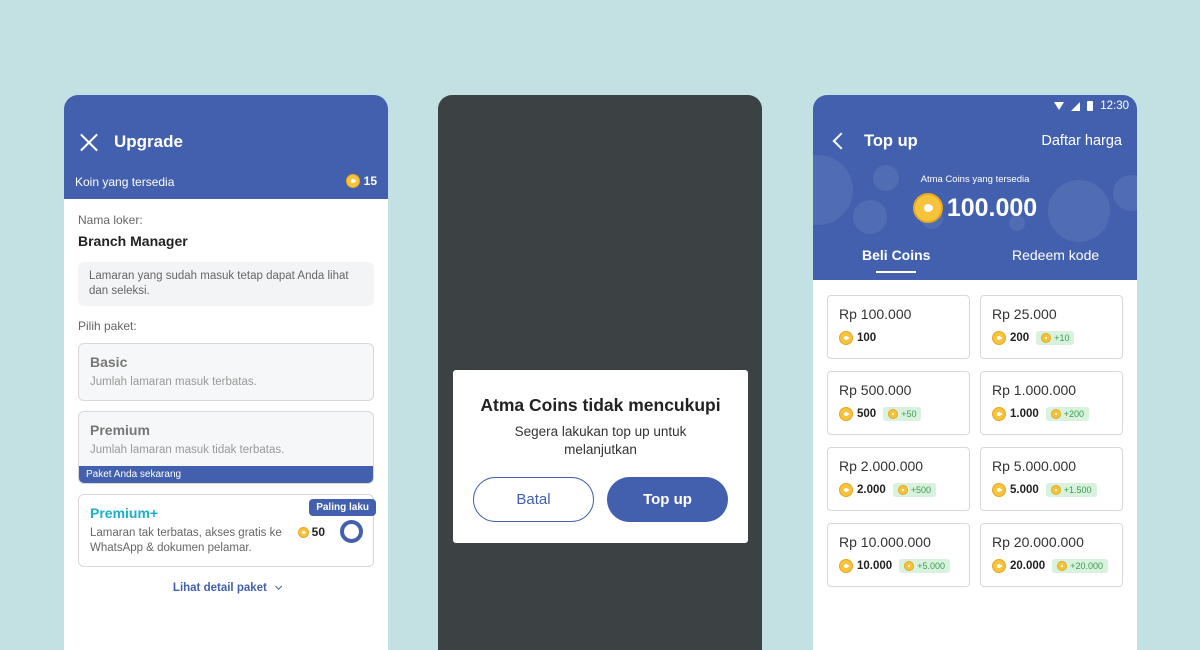 The width and height of the screenshot is (1200, 650). What do you see at coordinates (881, 466) in the screenshot?
I see `package-price: Rp 2.000.000` at bounding box center [881, 466].